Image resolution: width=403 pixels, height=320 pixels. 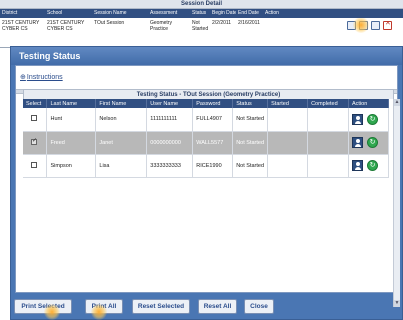 What do you see at coordinates (170, 120) in the screenshot?
I see `user-name: 1111111111` at bounding box center [170, 120].